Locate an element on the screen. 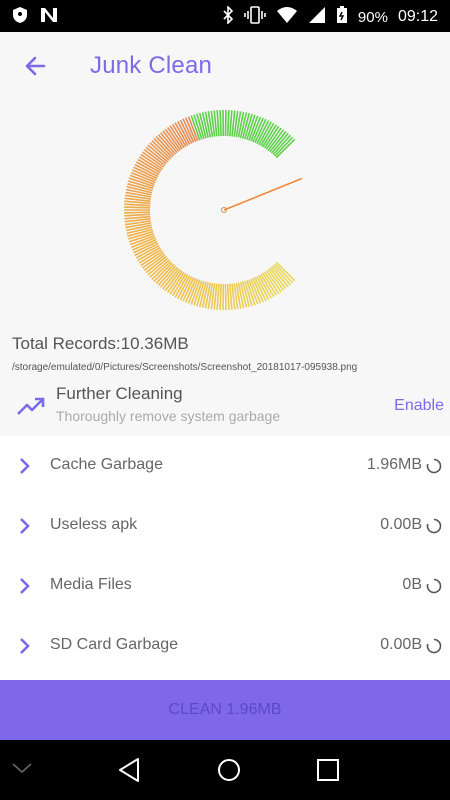 The image size is (450, 800). bluetooth-icon is located at coordinates (228, 16).